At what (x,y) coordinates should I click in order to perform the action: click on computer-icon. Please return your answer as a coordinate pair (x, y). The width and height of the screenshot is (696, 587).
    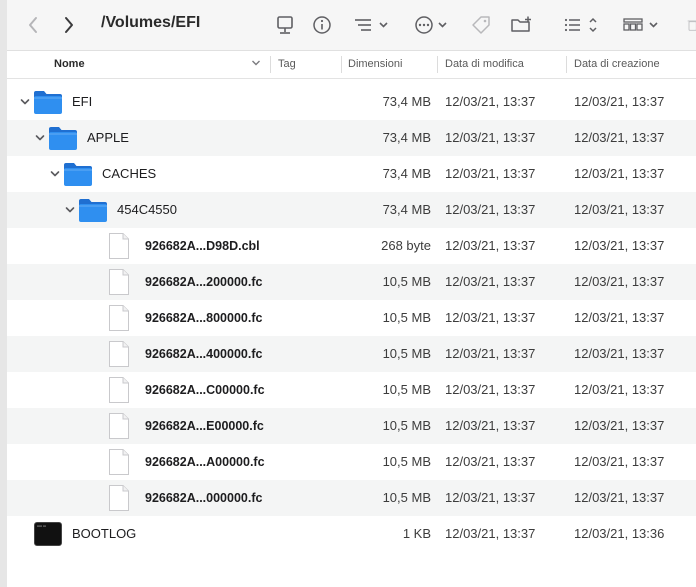
    Looking at the image, I should click on (285, 25).